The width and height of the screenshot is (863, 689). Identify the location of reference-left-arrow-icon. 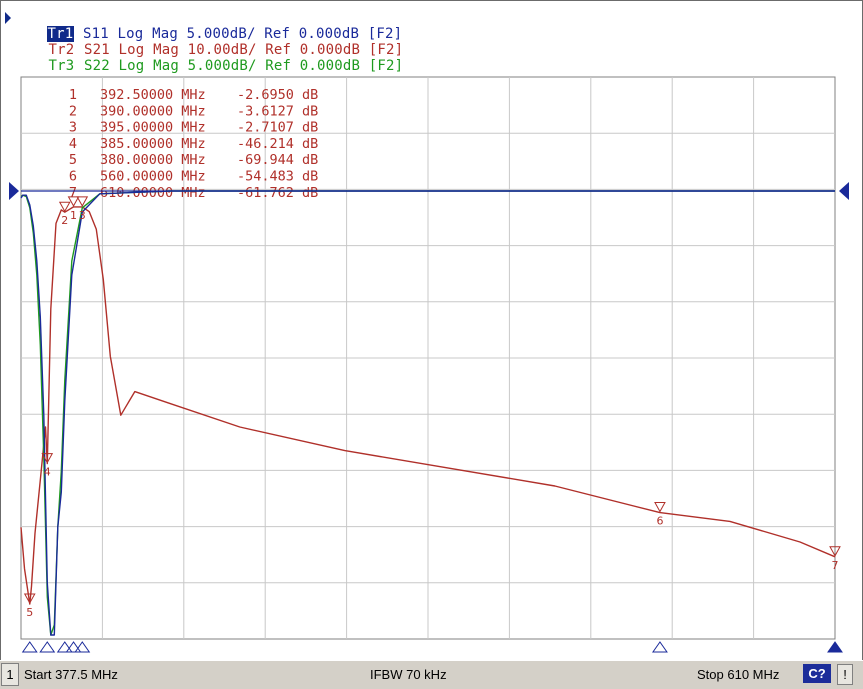
(14, 191).